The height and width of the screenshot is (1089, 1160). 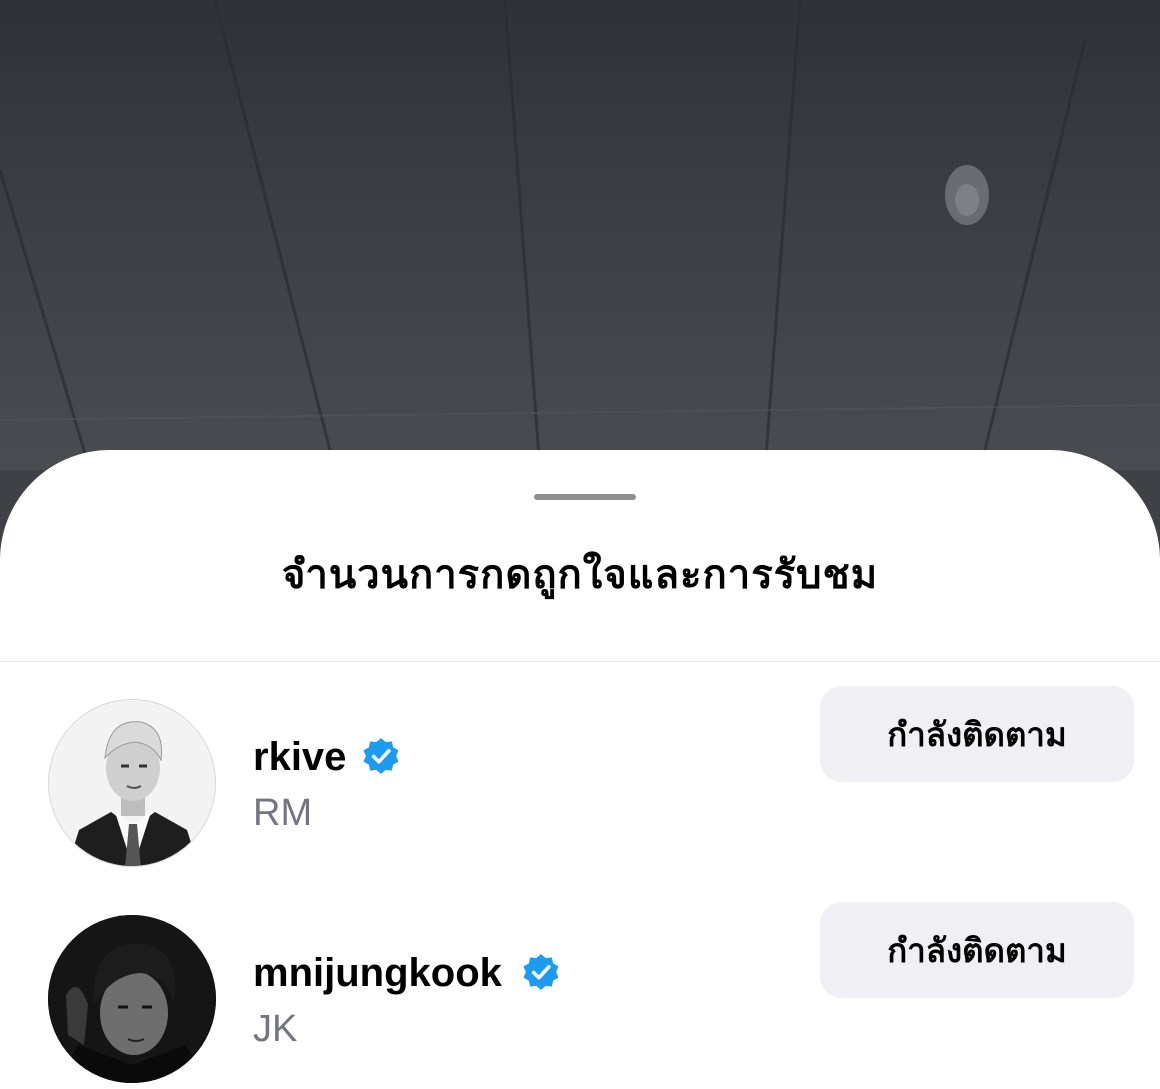 I want to click on divider, so click(x=580, y=661).